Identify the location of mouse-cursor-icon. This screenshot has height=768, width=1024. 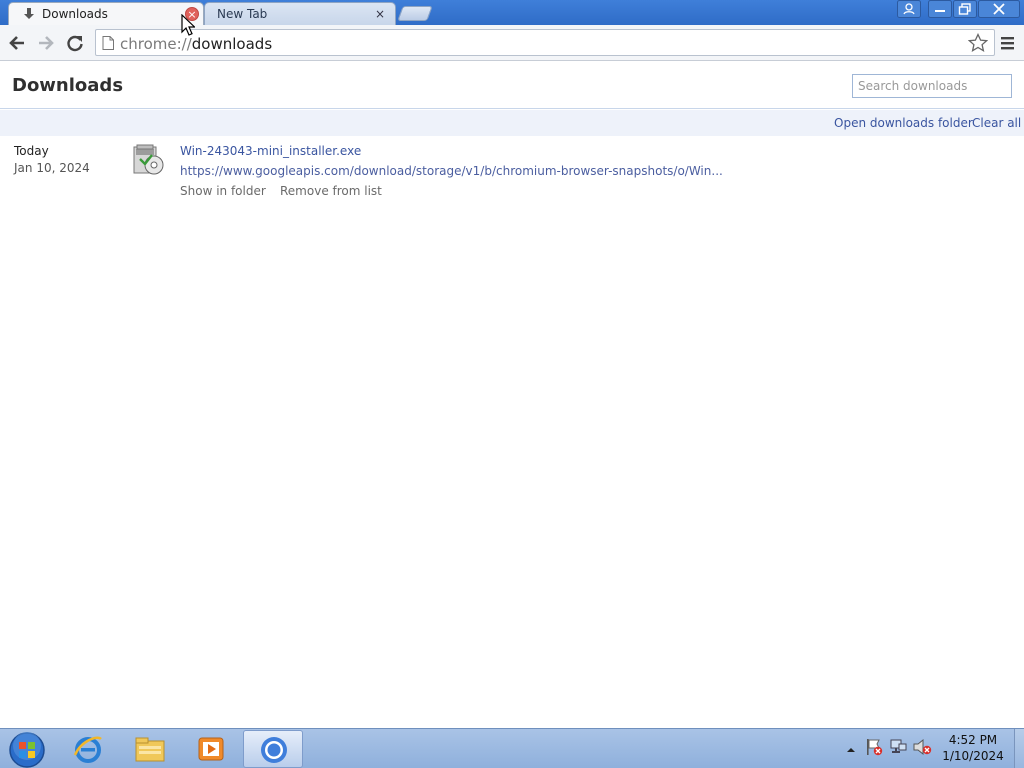
(188, 25).